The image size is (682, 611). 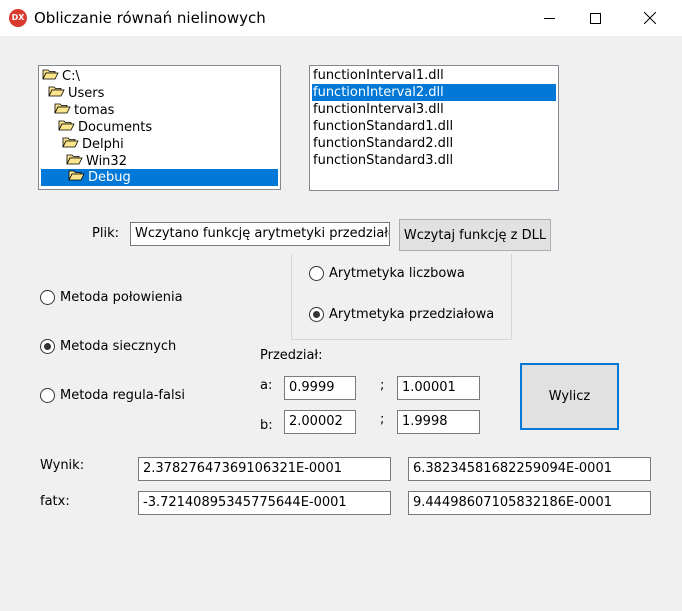 I want to click on tree-item-label: C:\, so click(x=71, y=76).